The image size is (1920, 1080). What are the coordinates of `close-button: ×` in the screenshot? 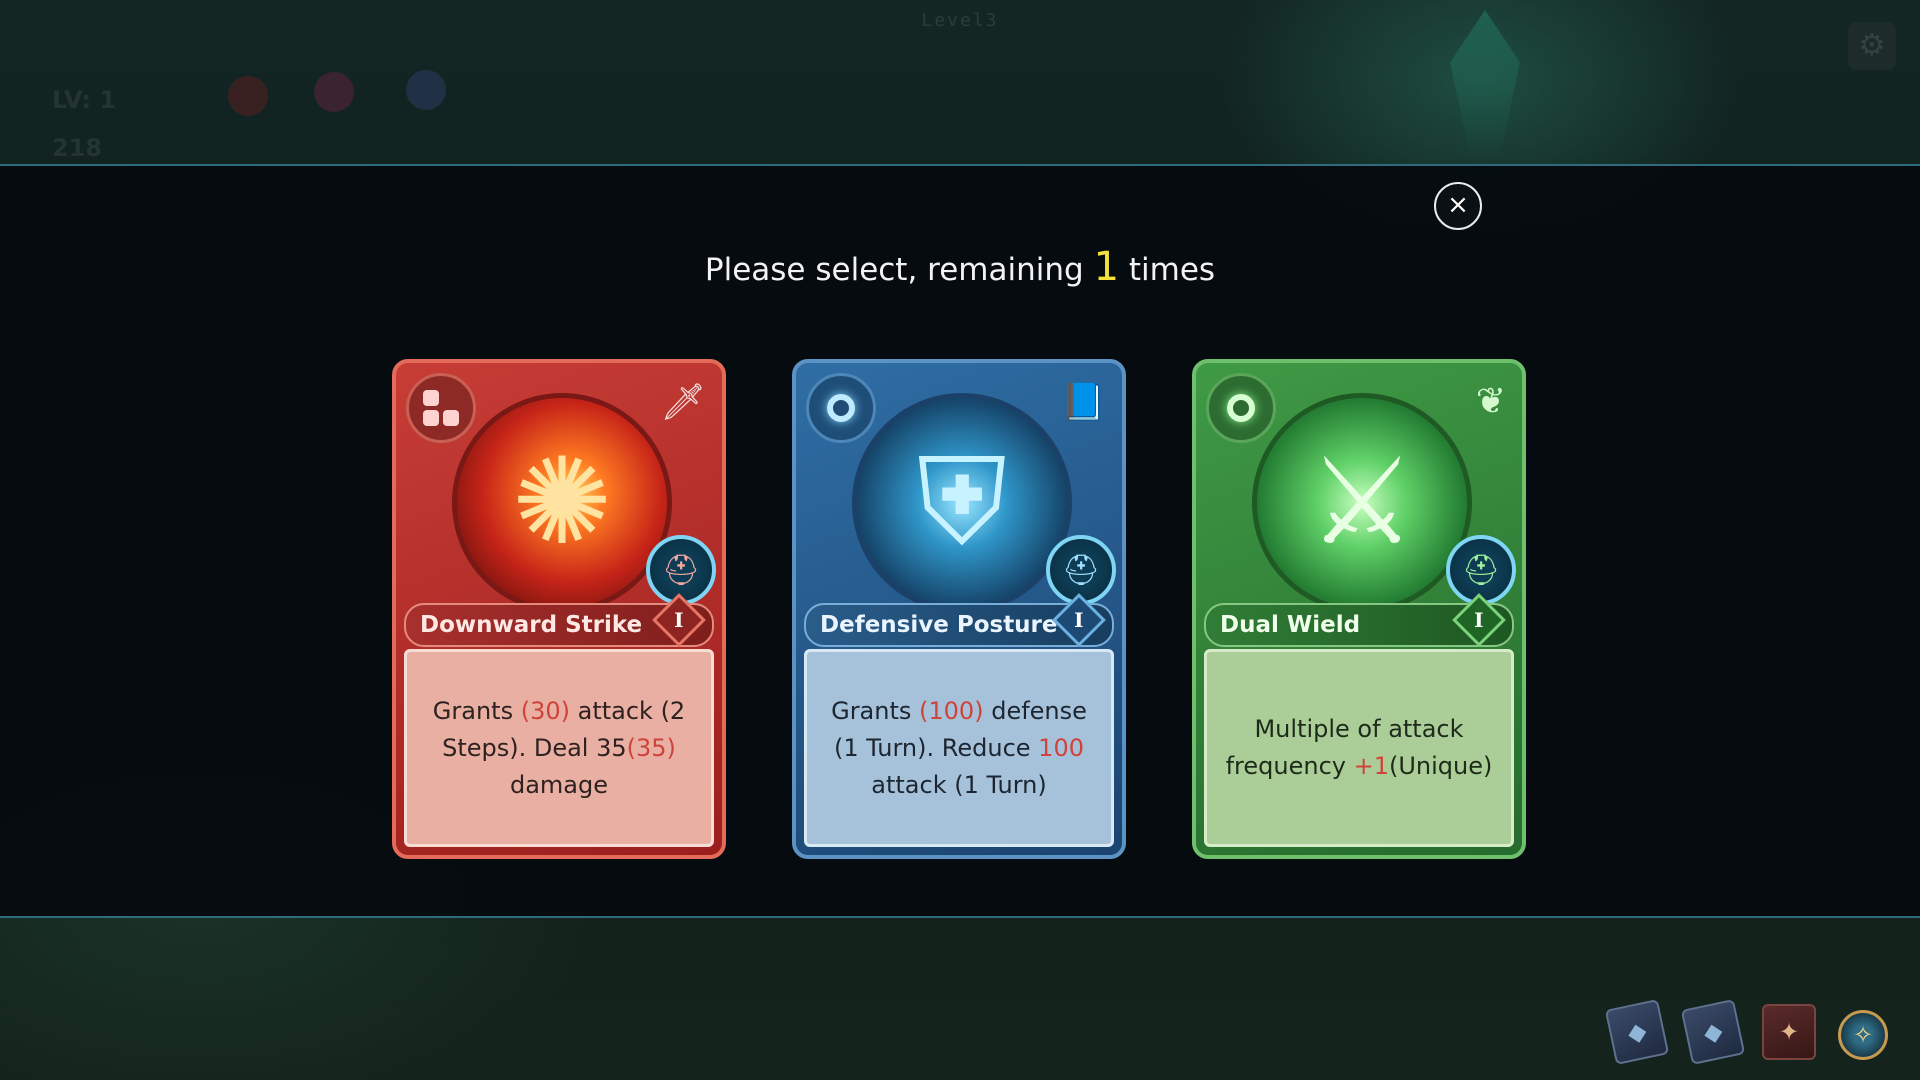 It's located at (1458, 206).